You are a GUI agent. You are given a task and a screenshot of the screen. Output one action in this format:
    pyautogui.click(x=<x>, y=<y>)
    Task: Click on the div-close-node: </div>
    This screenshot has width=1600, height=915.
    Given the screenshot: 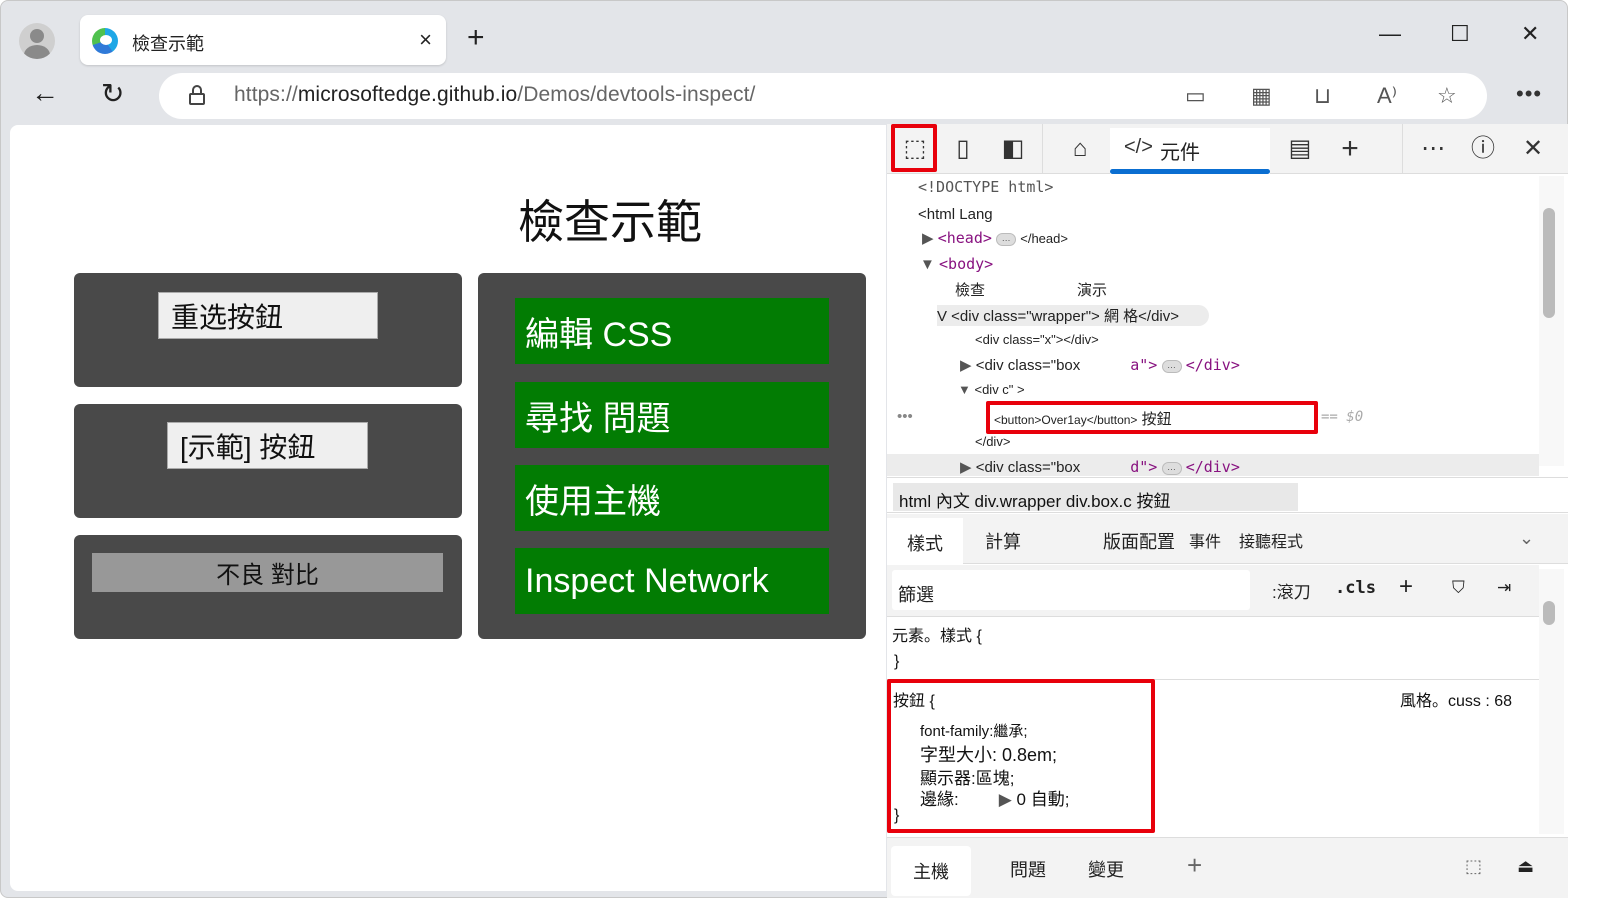 What is the action you would take?
    pyautogui.click(x=992, y=441)
    